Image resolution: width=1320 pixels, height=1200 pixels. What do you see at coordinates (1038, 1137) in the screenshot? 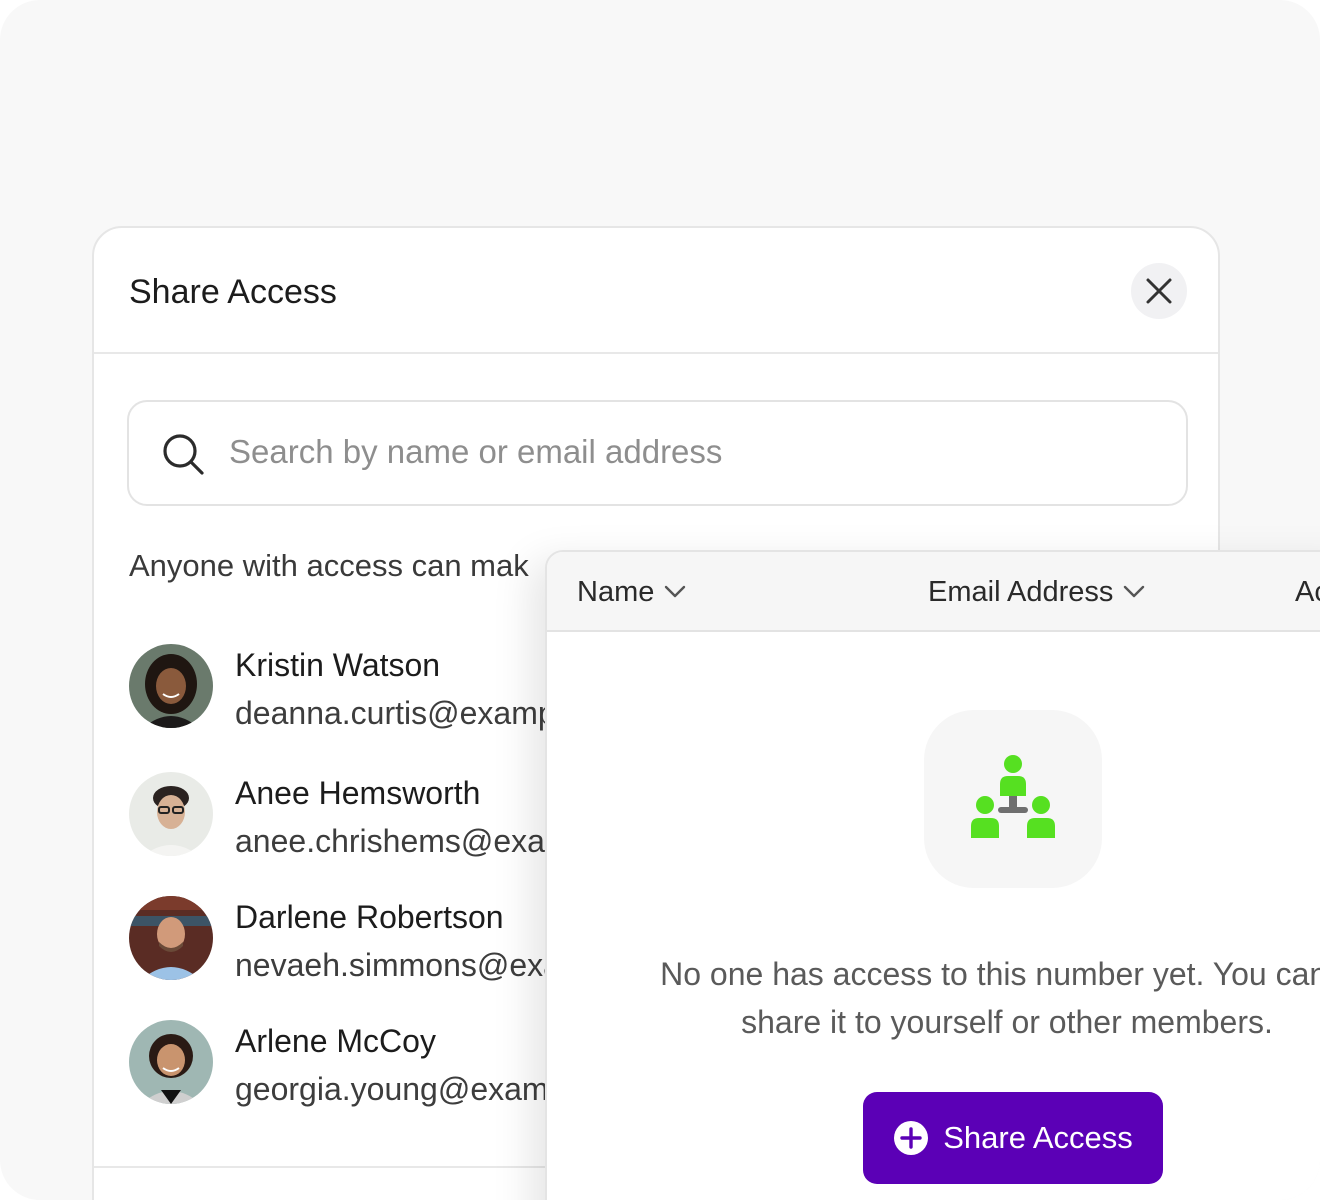
I see `share-access-button-label: Share Access` at bounding box center [1038, 1137].